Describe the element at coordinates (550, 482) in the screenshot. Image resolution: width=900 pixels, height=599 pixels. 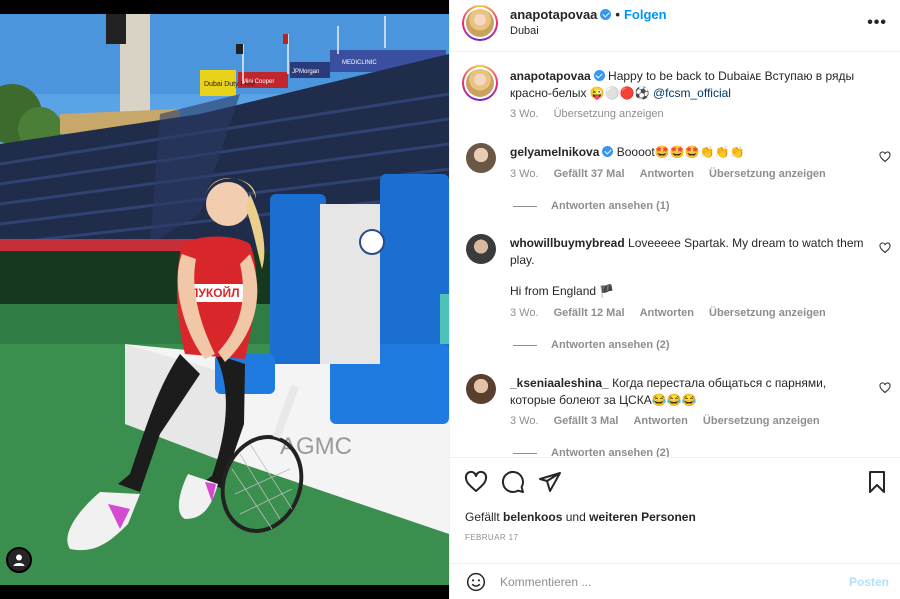
I see `share-icon` at that location.